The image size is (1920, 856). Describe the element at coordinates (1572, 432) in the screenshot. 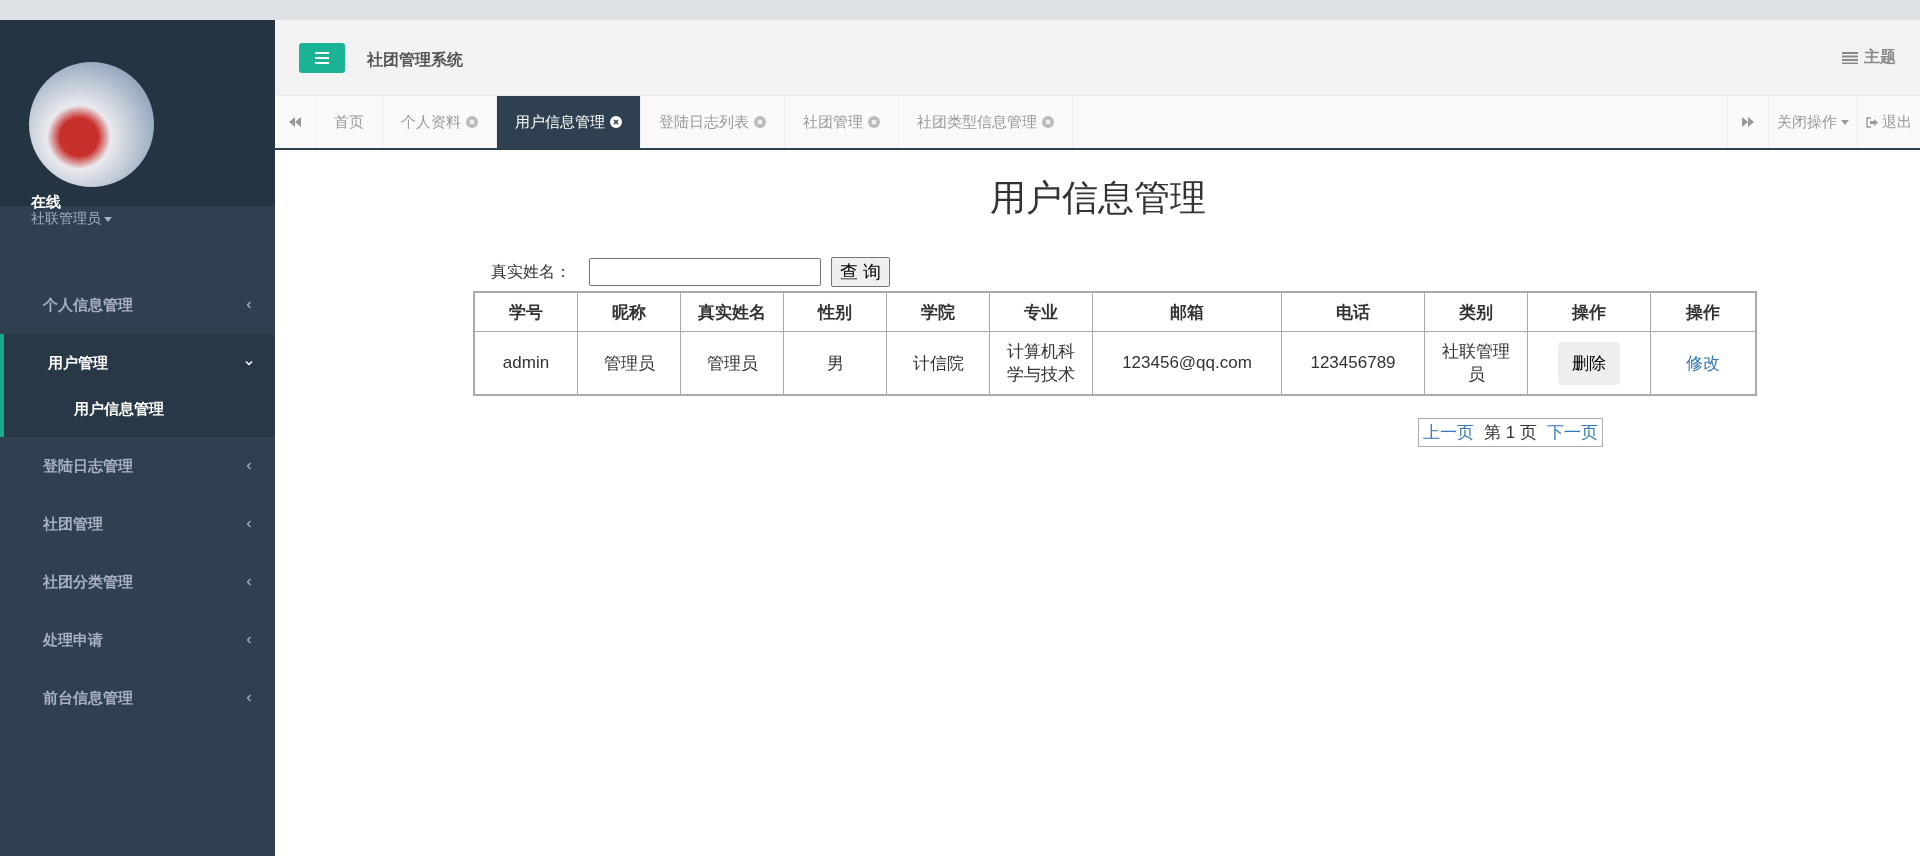

I see `next-page-link: 下一页` at that location.